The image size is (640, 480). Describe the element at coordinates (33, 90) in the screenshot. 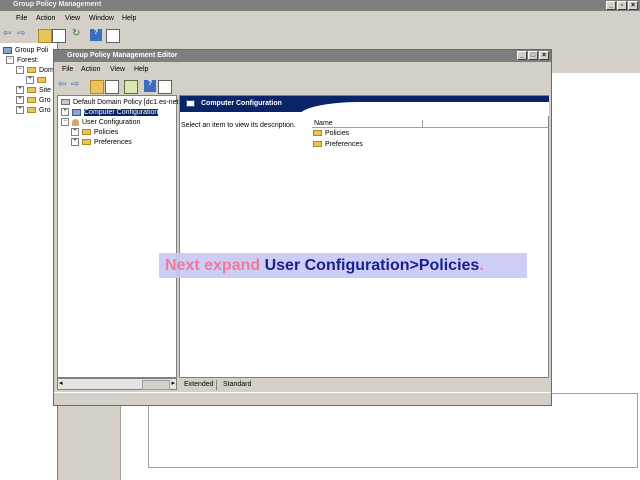

I see `tree-item-sites: + Site` at that location.